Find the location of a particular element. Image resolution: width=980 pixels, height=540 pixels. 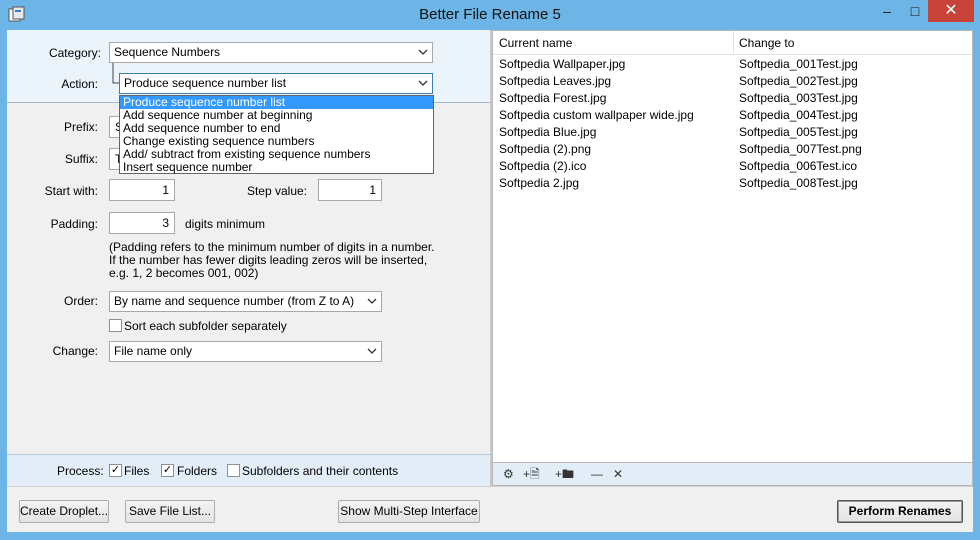

folders-label: Folders is located at coordinates (197, 471).